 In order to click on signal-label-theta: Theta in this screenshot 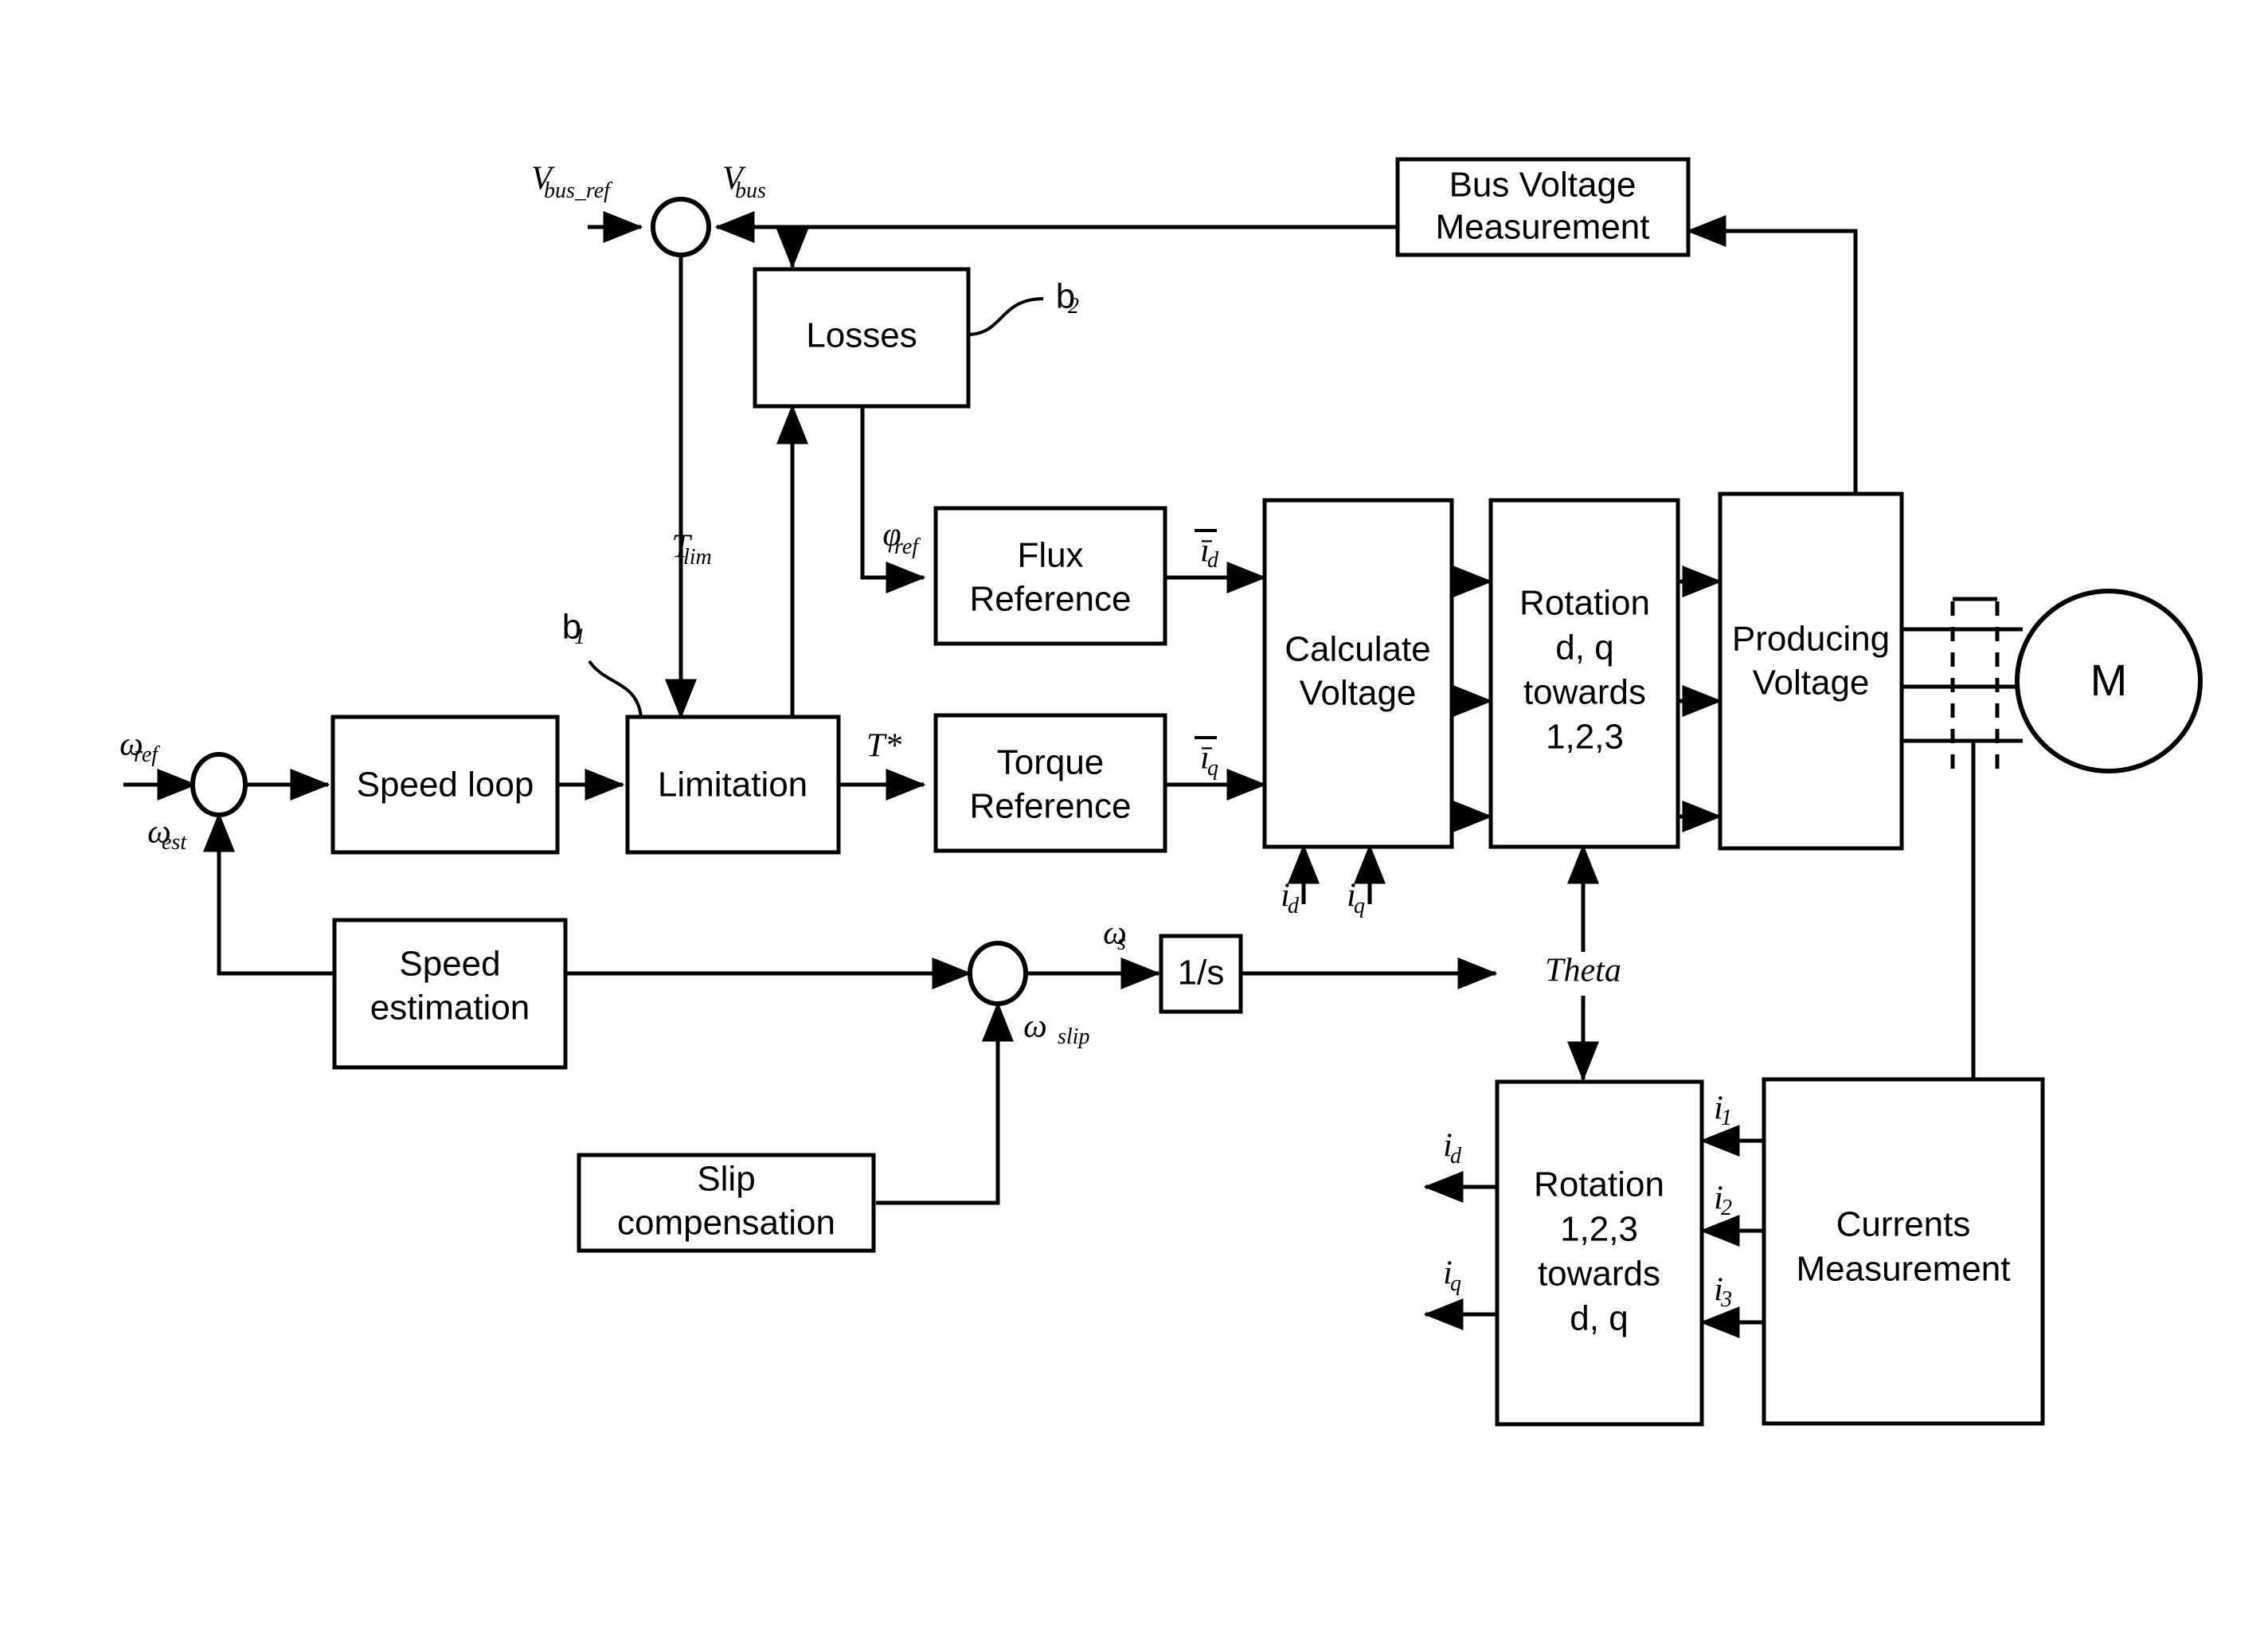, I will do `click(1583, 971)`.